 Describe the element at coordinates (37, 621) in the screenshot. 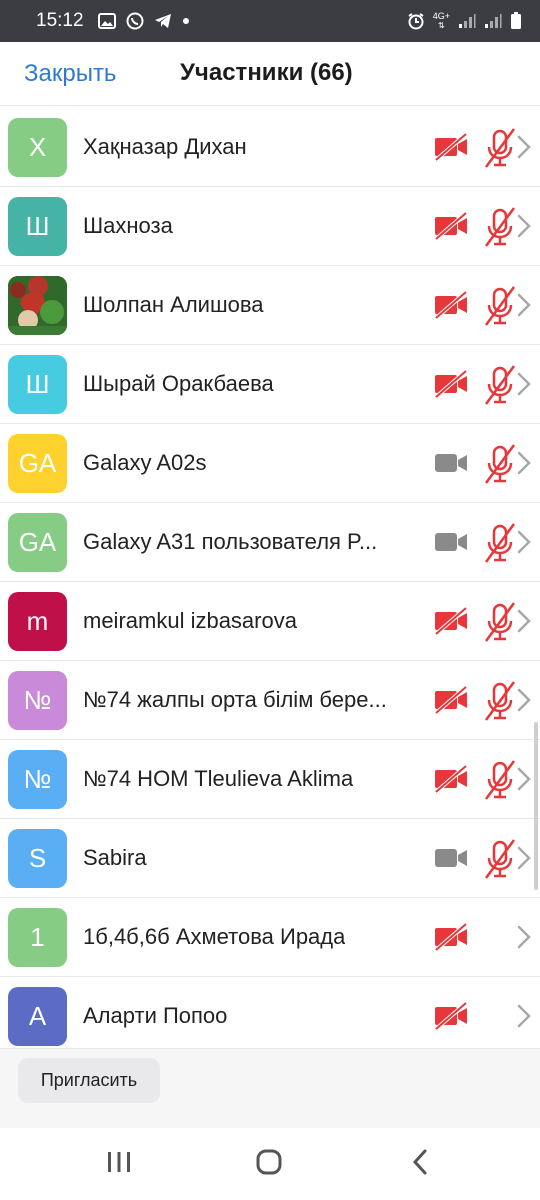

I see `avatar: m` at that location.